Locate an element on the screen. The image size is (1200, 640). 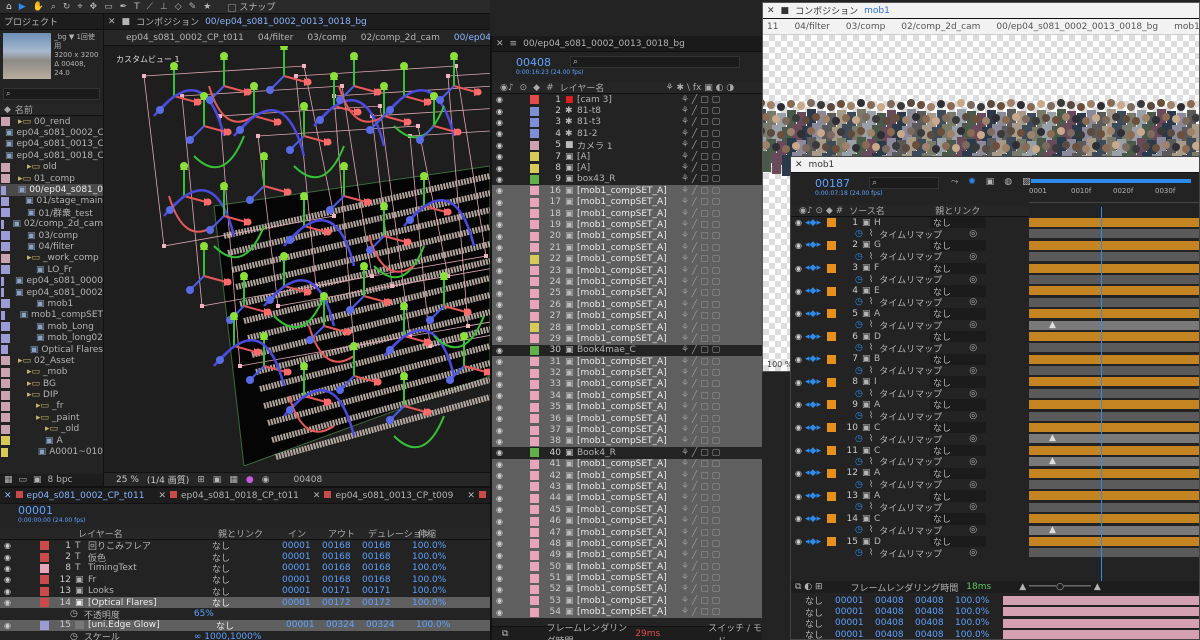
selection-tool-icon: ▶ is located at coordinates (22, 7).